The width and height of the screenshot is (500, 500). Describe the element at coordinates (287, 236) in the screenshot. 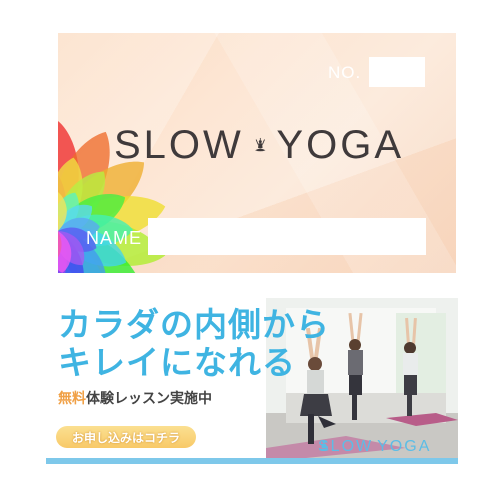

I see `member-name-field` at that location.